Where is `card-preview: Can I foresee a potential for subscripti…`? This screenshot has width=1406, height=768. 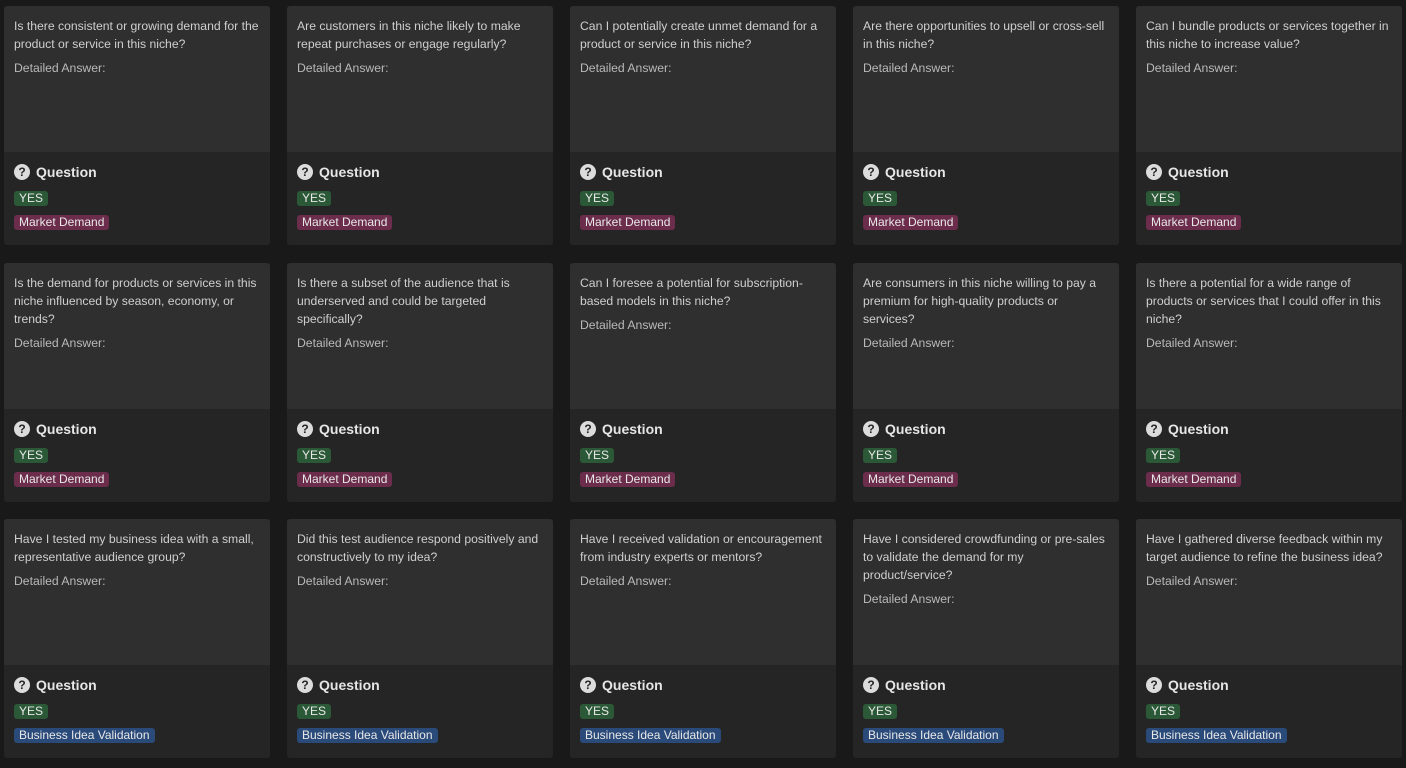
card-preview: Can I foresee a potential for subscripti… is located at coordinates (703, 336).